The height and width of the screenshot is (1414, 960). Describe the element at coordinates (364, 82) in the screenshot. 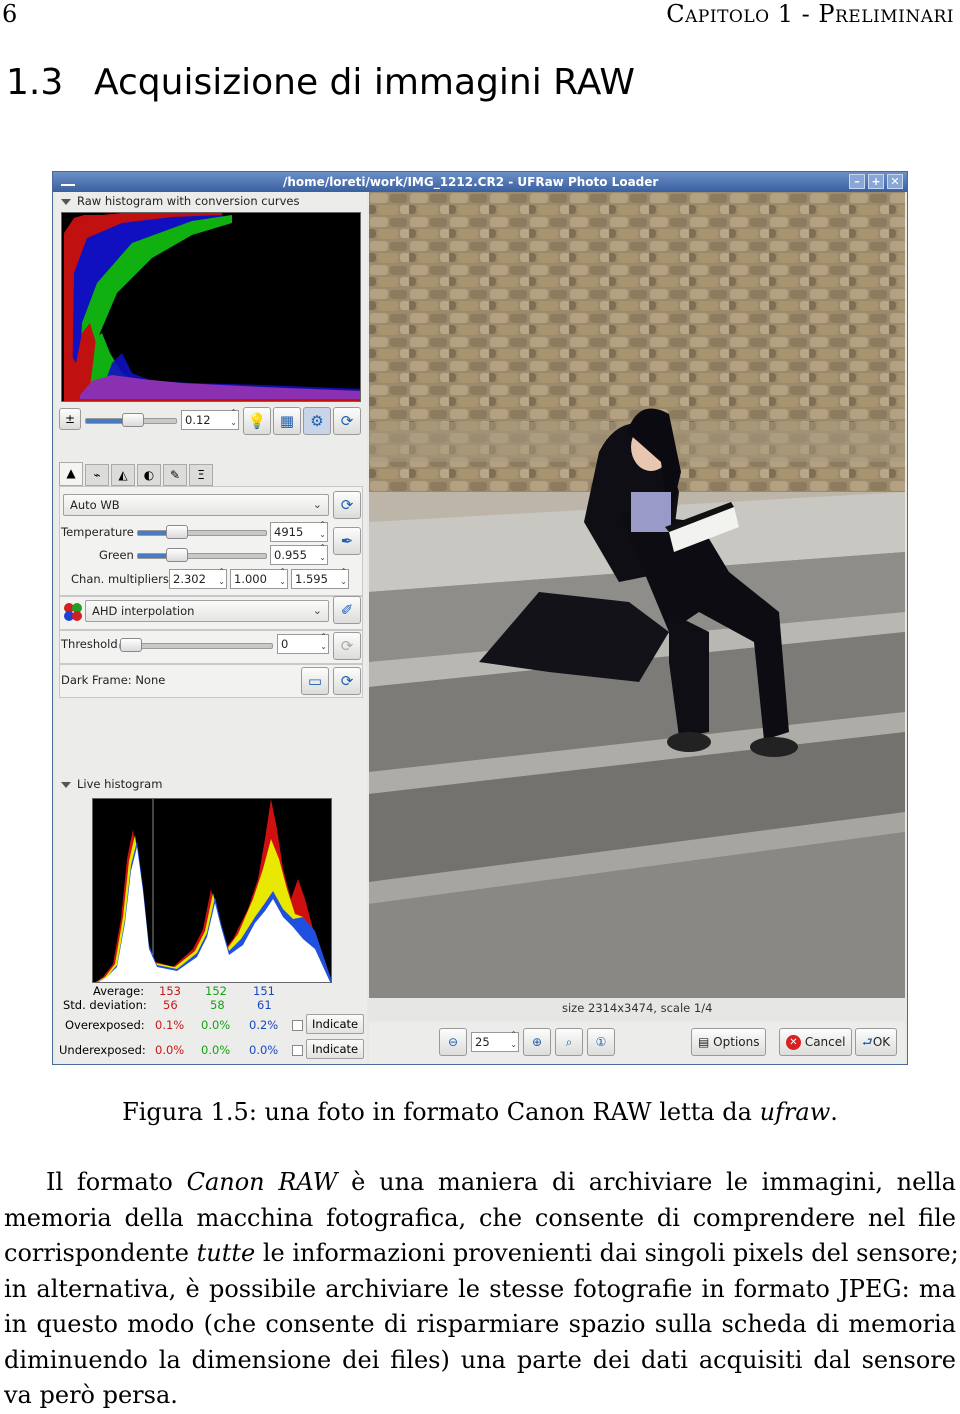

I see `section-title: Acquisizione di immagini RAW` at that location.